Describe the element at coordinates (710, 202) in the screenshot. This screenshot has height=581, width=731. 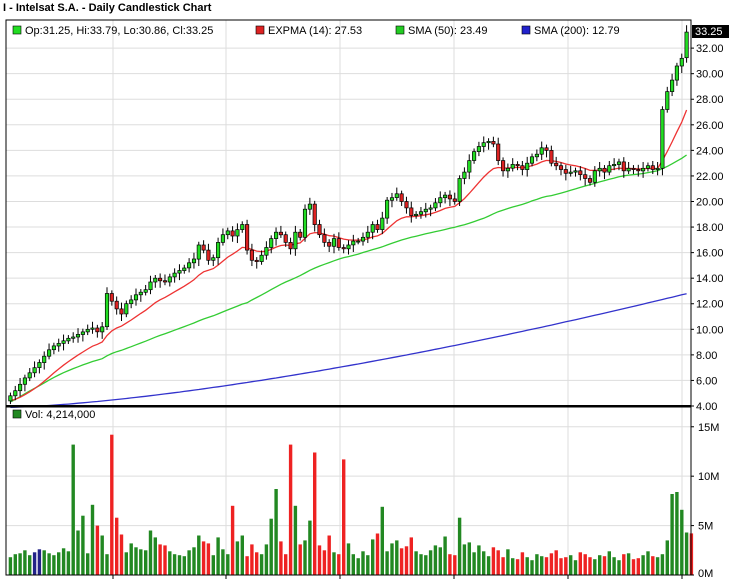
I see `price-tick-label: 20.00` at that location.